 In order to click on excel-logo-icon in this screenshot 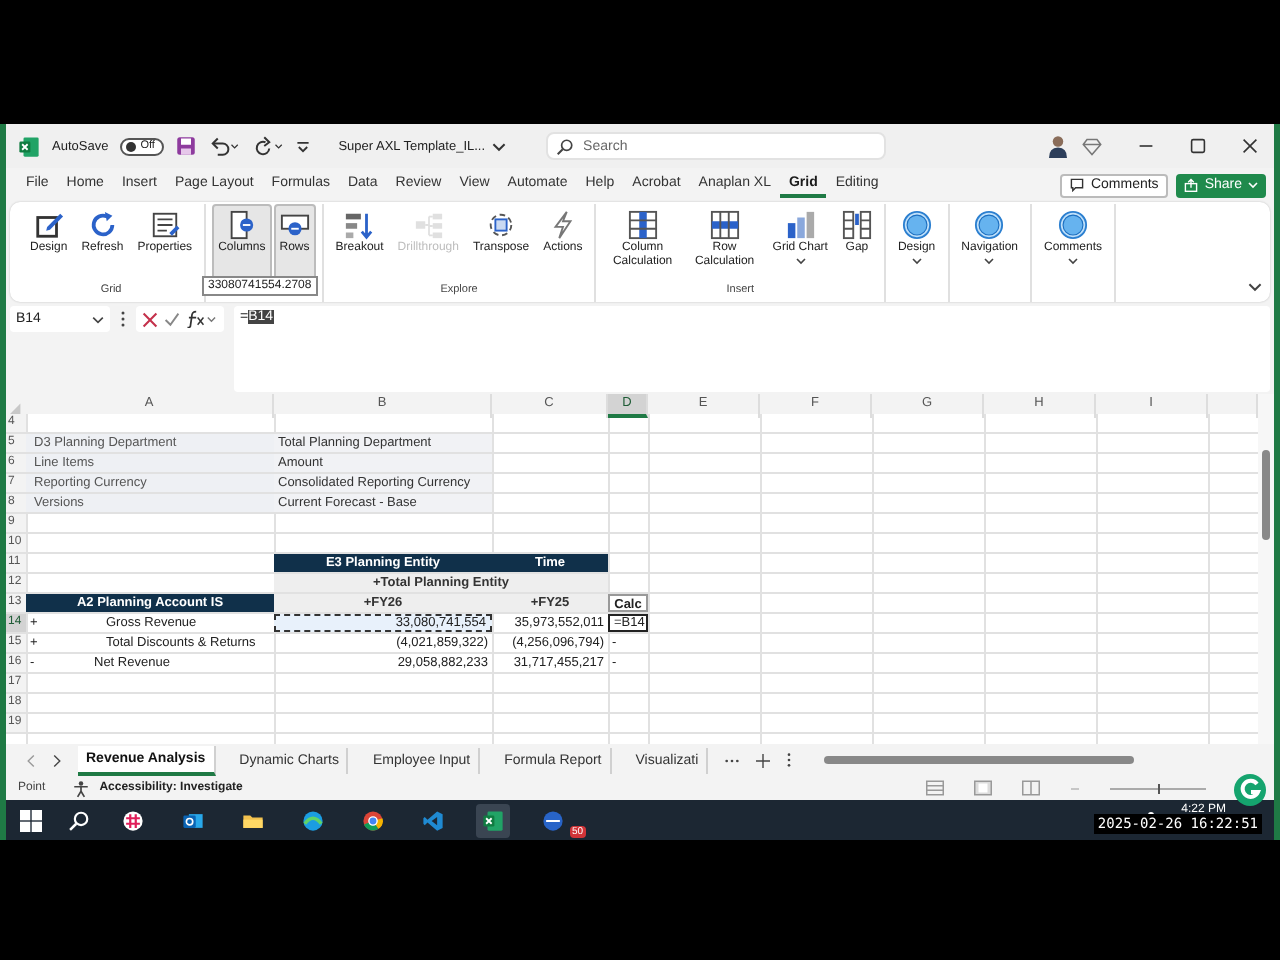, I will do `click(29, 146)`.